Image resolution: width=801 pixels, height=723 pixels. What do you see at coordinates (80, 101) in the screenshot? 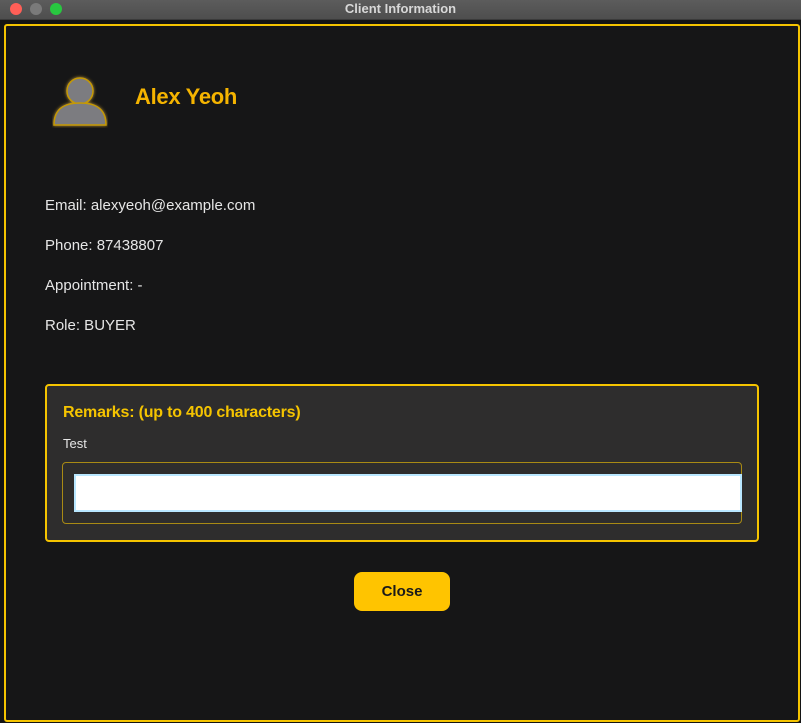
I see `user-avatar-icon` at bounding box center [80, 101].